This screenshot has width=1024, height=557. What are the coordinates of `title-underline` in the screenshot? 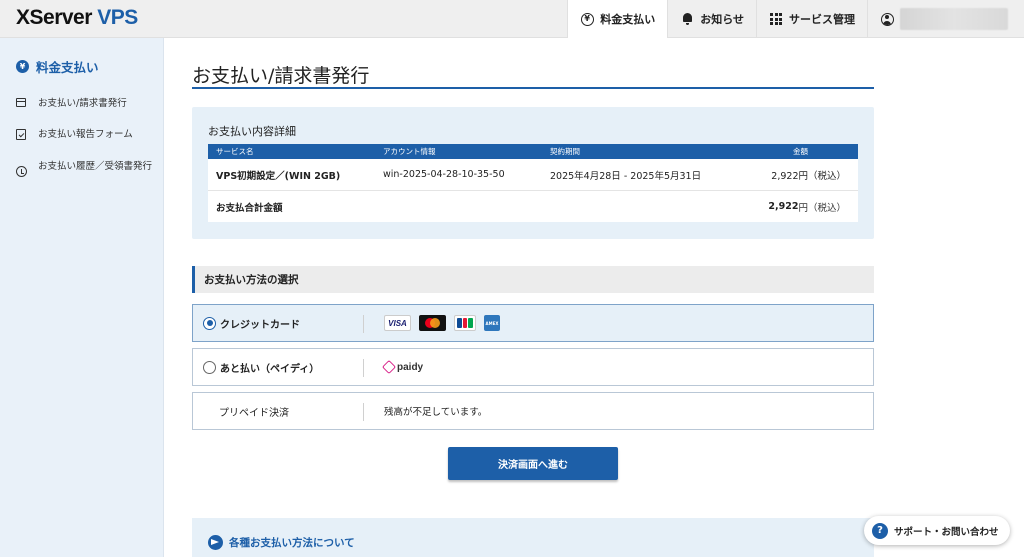 It's located at (533, 88).